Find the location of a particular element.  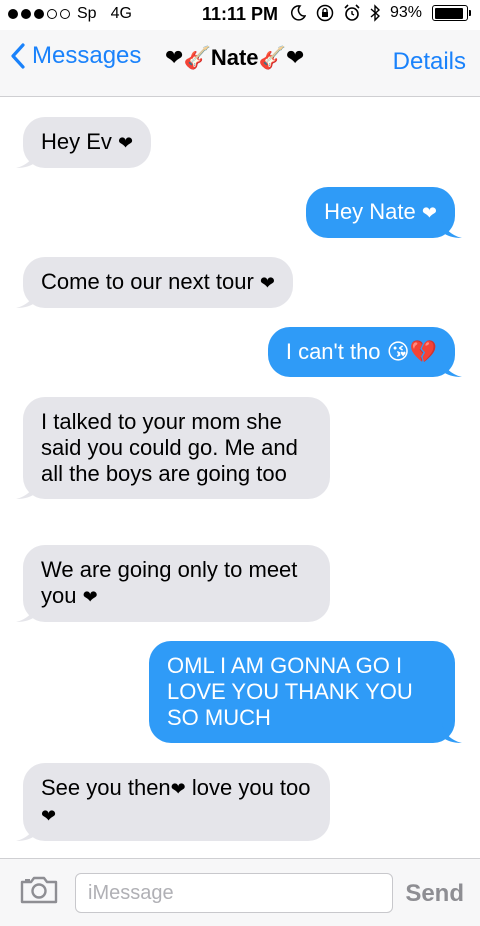

rotation-lock-icon is located at coordinates (325, 13).